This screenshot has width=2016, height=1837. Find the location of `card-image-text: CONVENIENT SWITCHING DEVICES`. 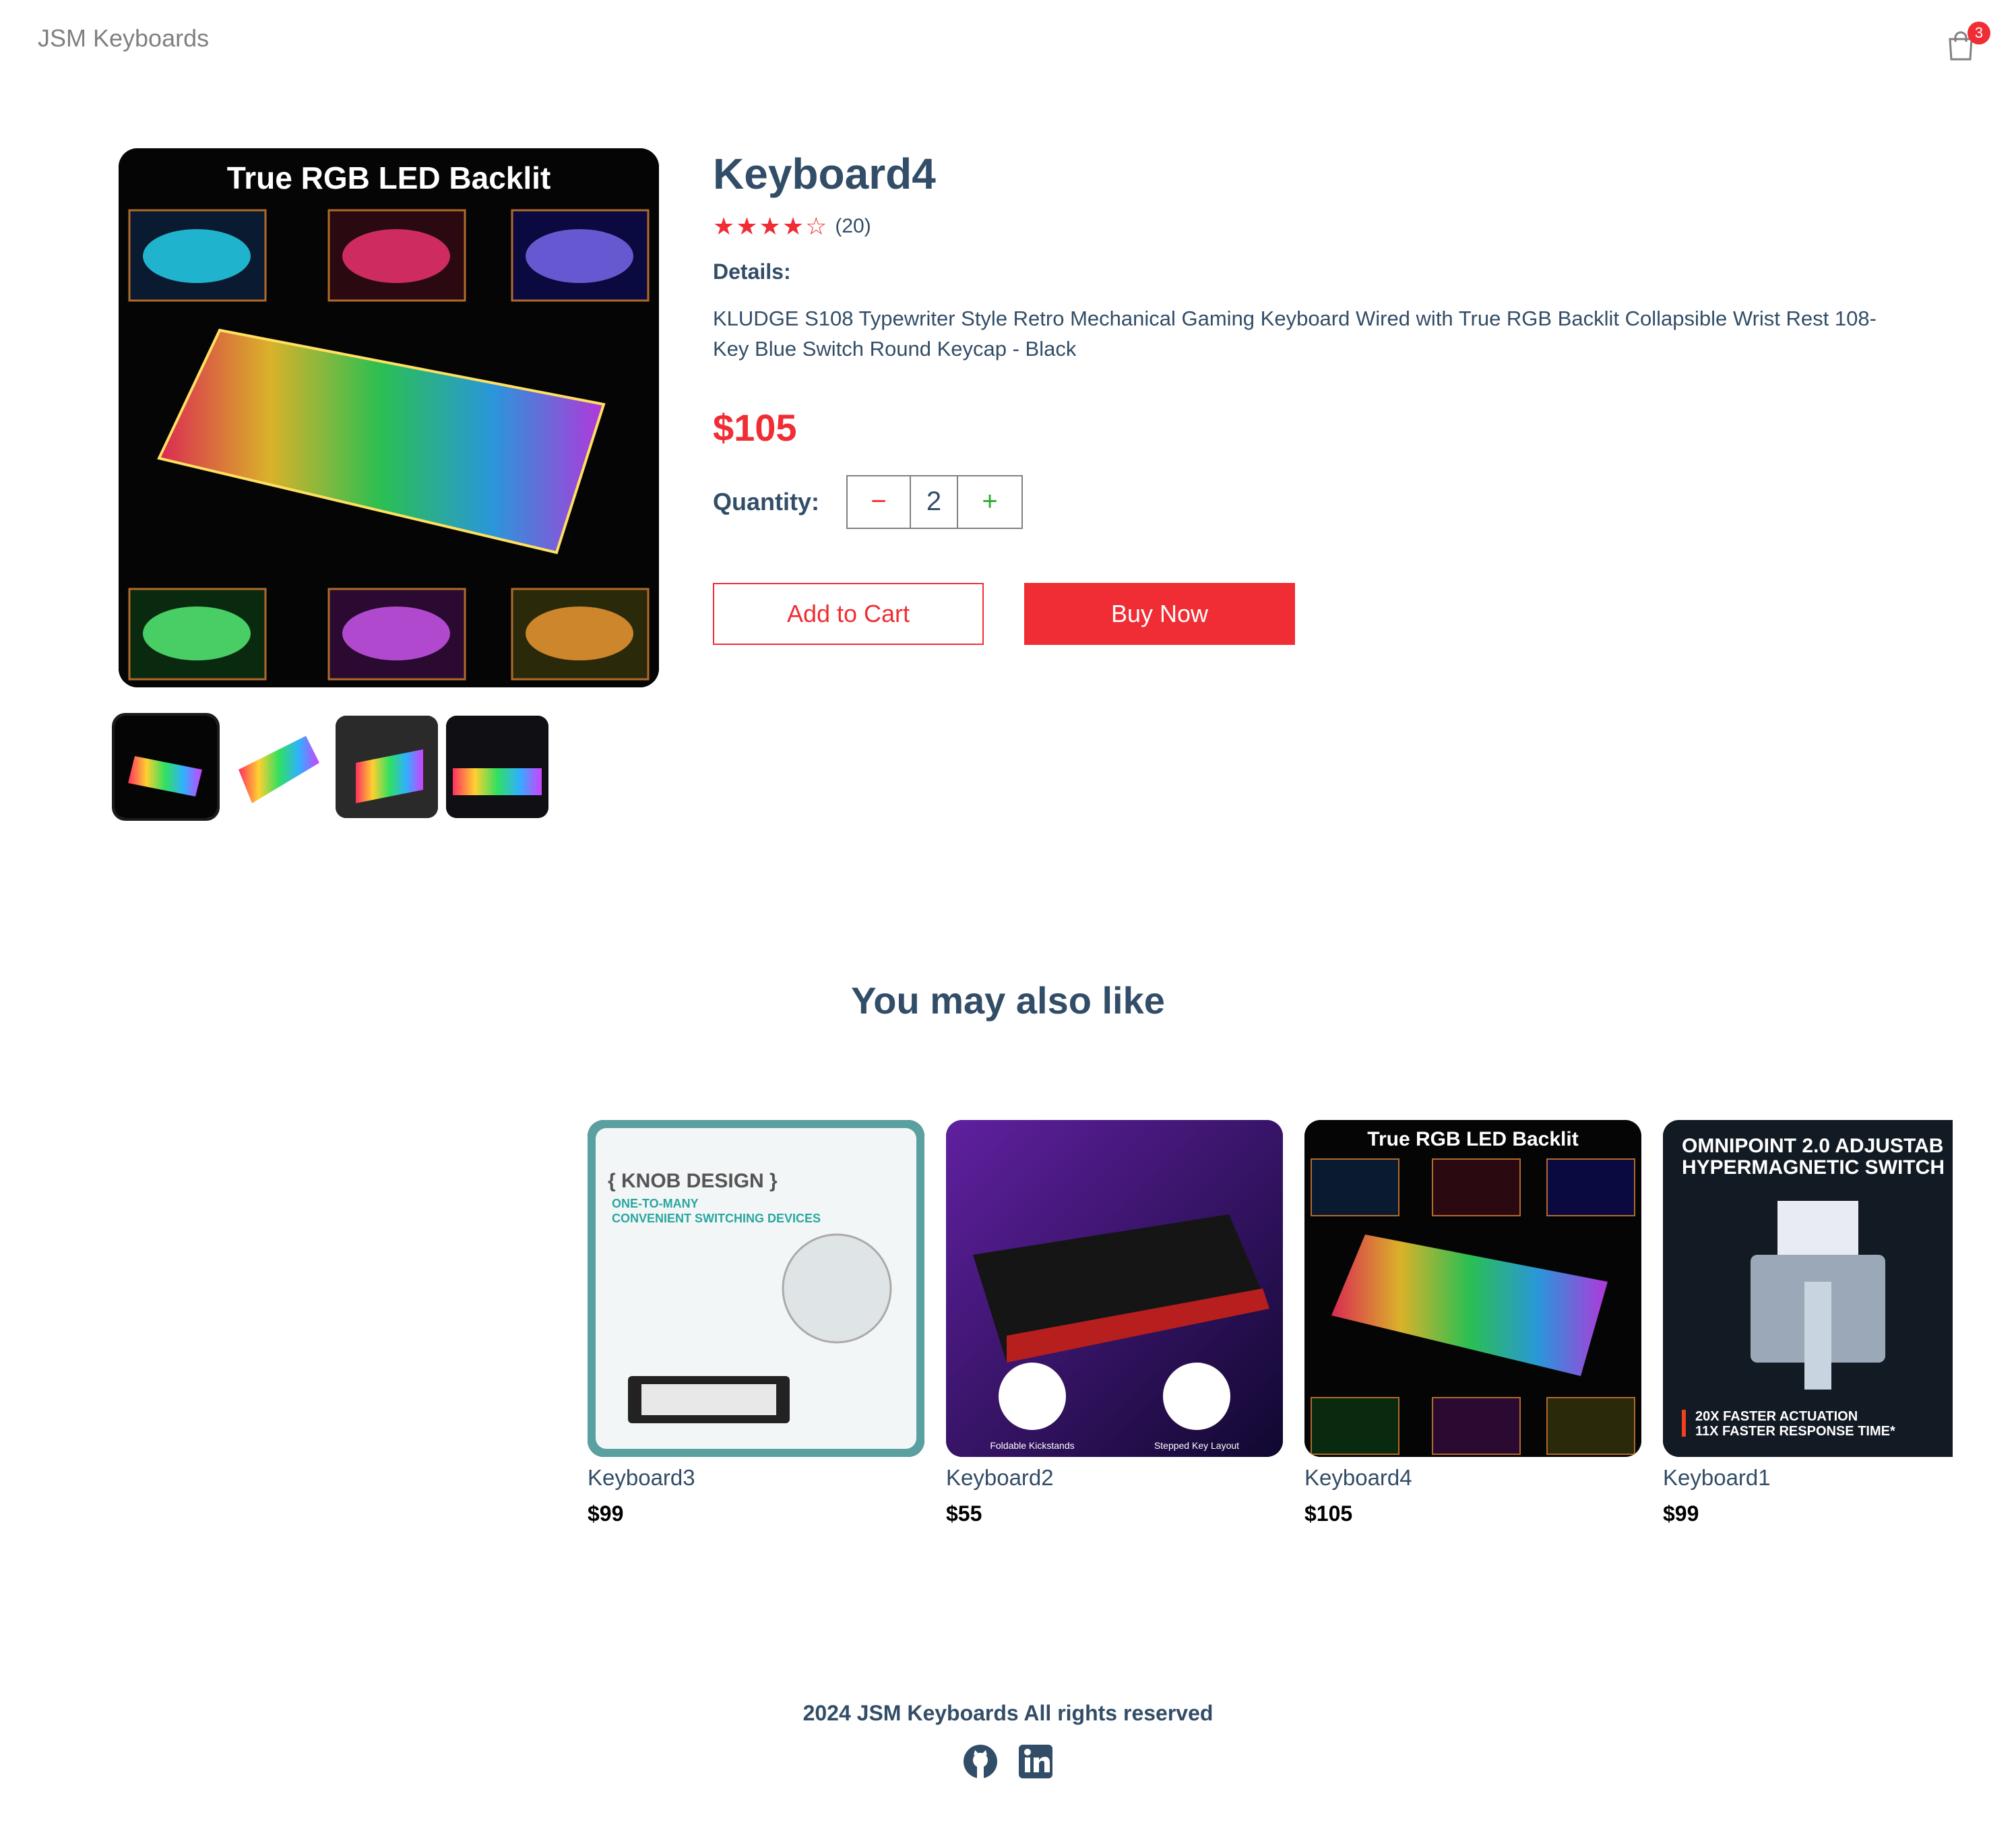

card-image-text: CONVENIENT SWITCHING DEVICES is located at coordinates (716, 1218).